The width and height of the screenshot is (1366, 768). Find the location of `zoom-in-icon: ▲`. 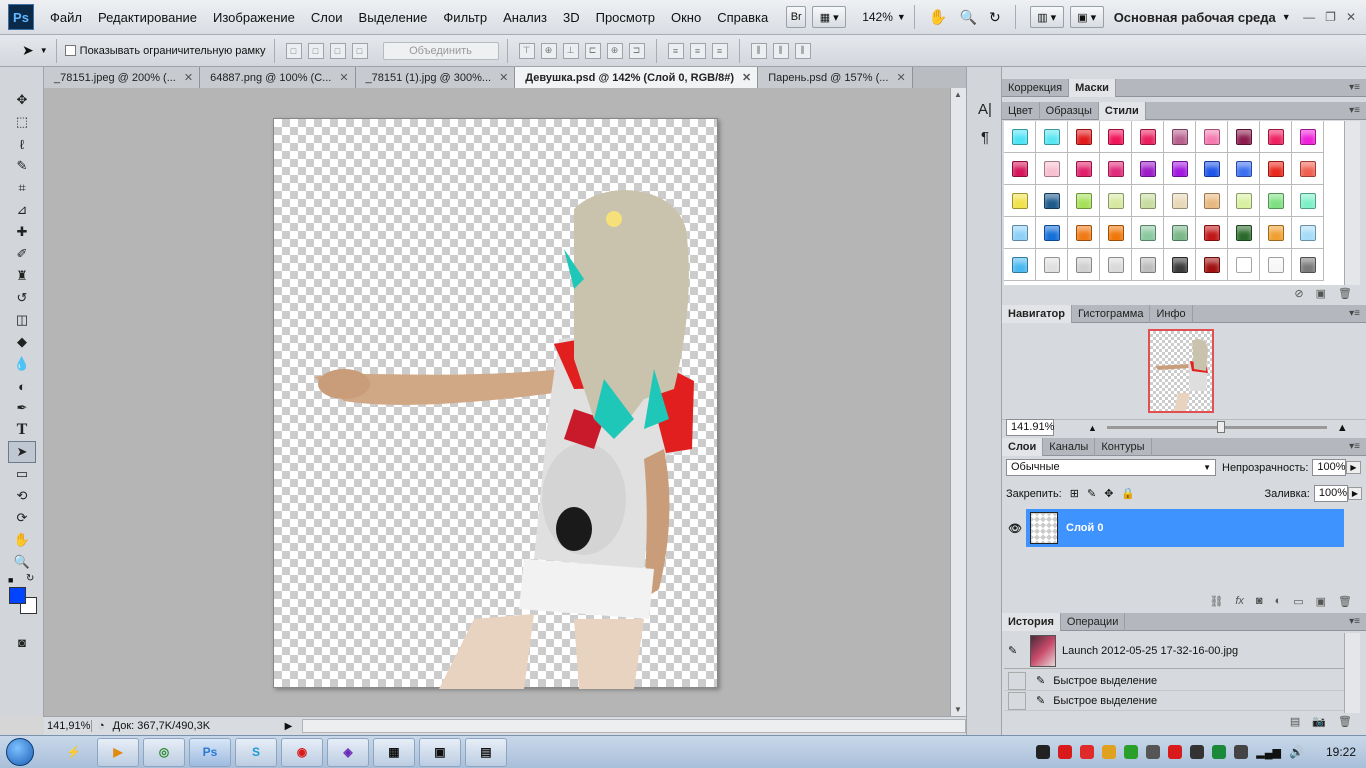

zoom-in-icon: ▲ is located at coordinates (1342, 428).